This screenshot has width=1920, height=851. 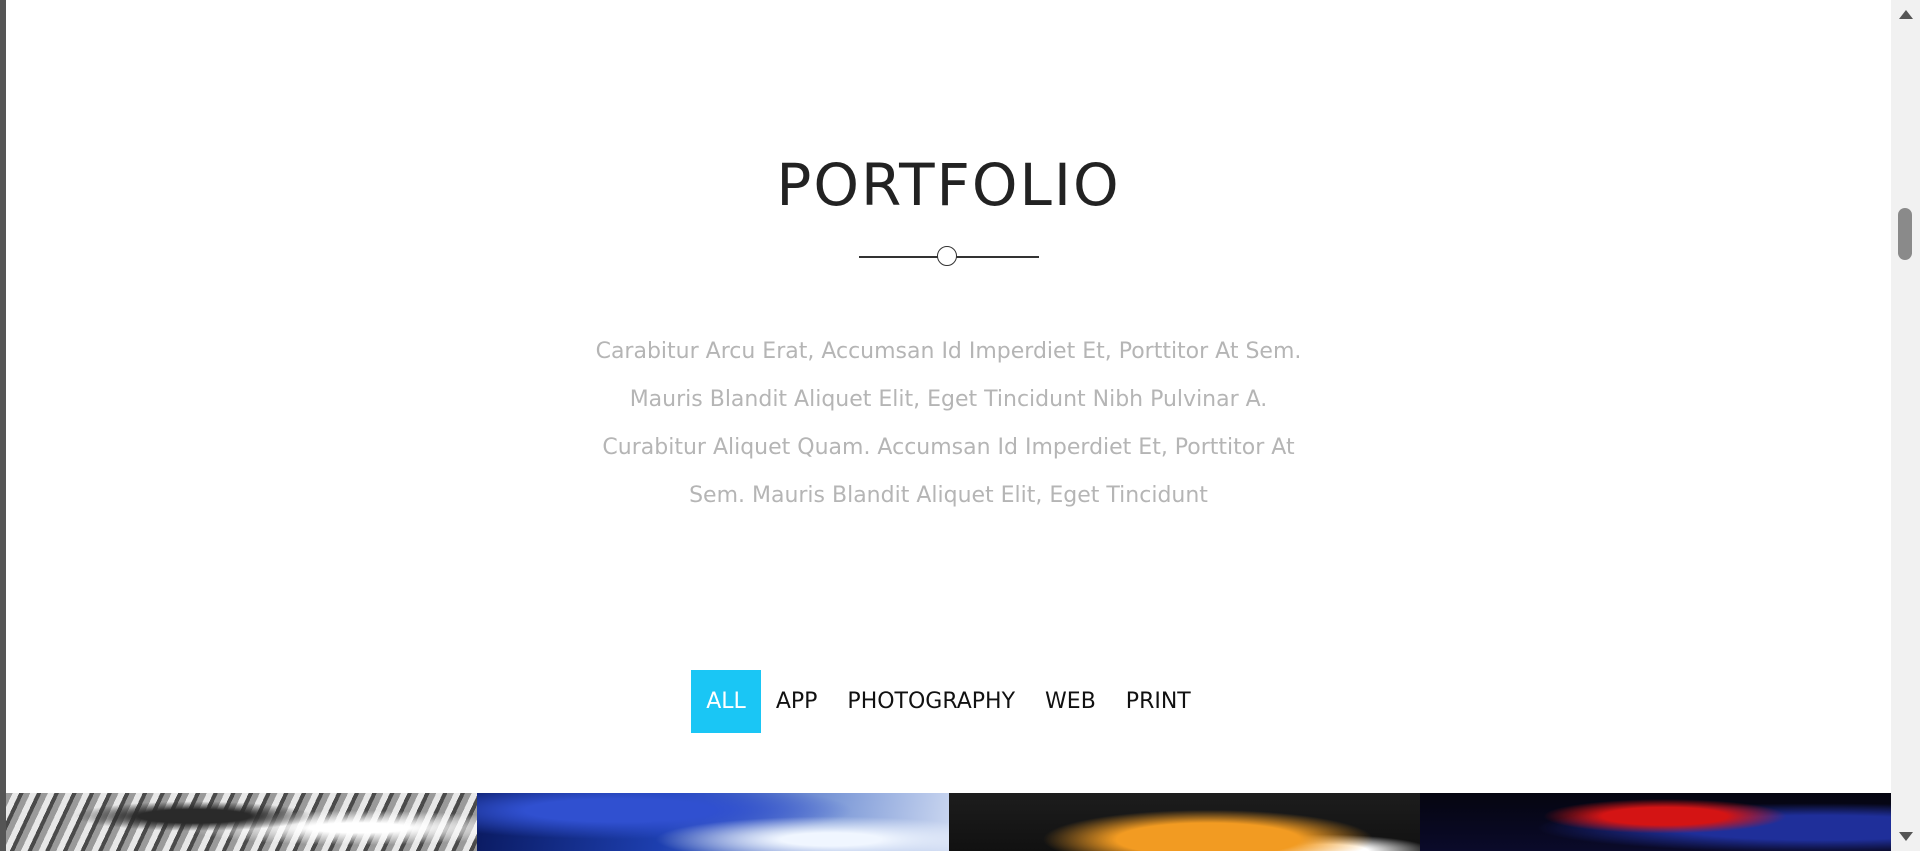 What do you see at coordinates (1905, 425) in the screenshot?
I see `vertical-scrollbar` at bounding box center [1905, 425].